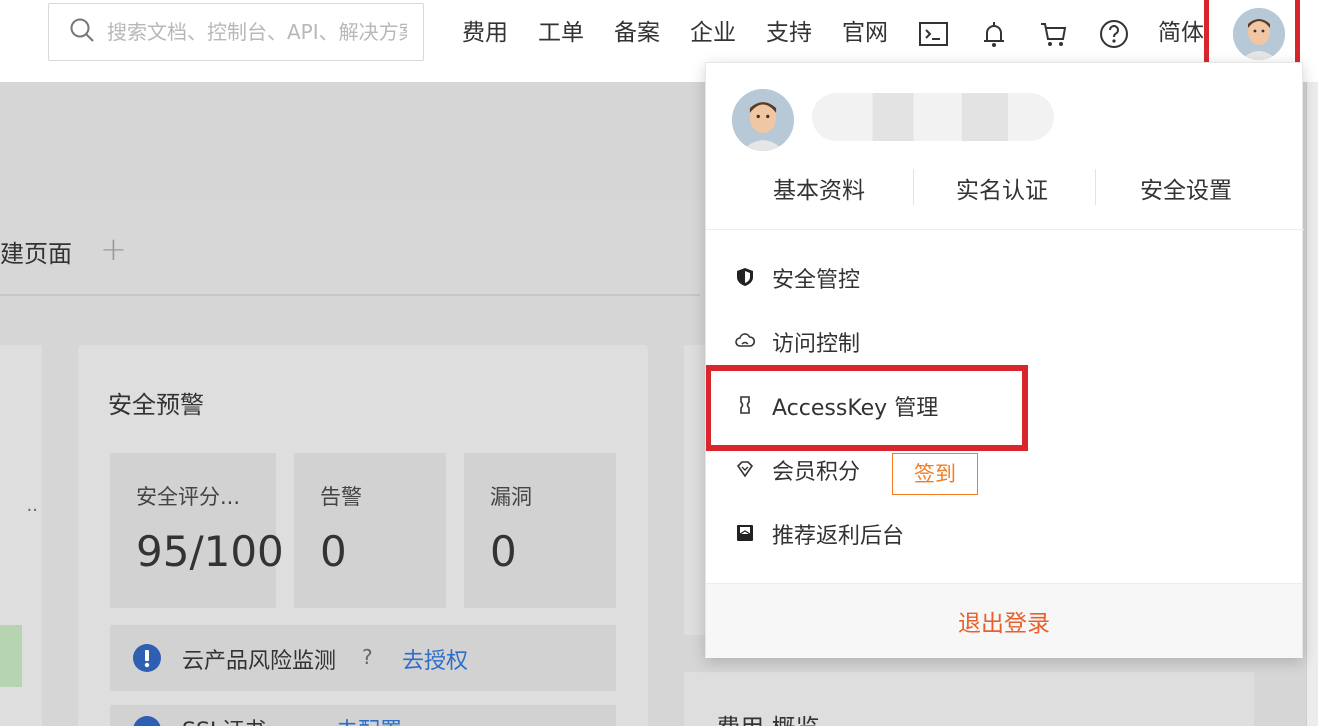  I want to click on scrollbar, so click(1312, 404).